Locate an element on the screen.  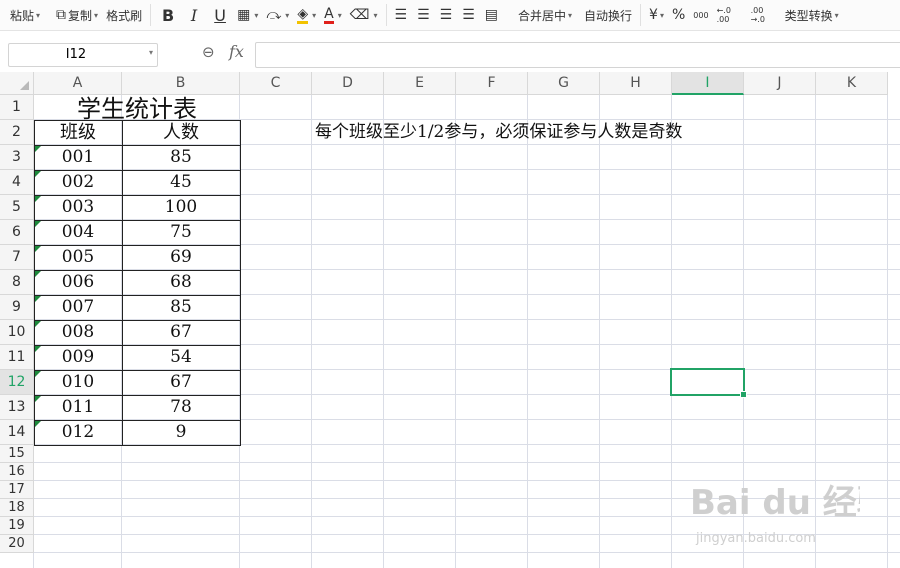
thousands-button: 000 is located at coordinates (700, 15).